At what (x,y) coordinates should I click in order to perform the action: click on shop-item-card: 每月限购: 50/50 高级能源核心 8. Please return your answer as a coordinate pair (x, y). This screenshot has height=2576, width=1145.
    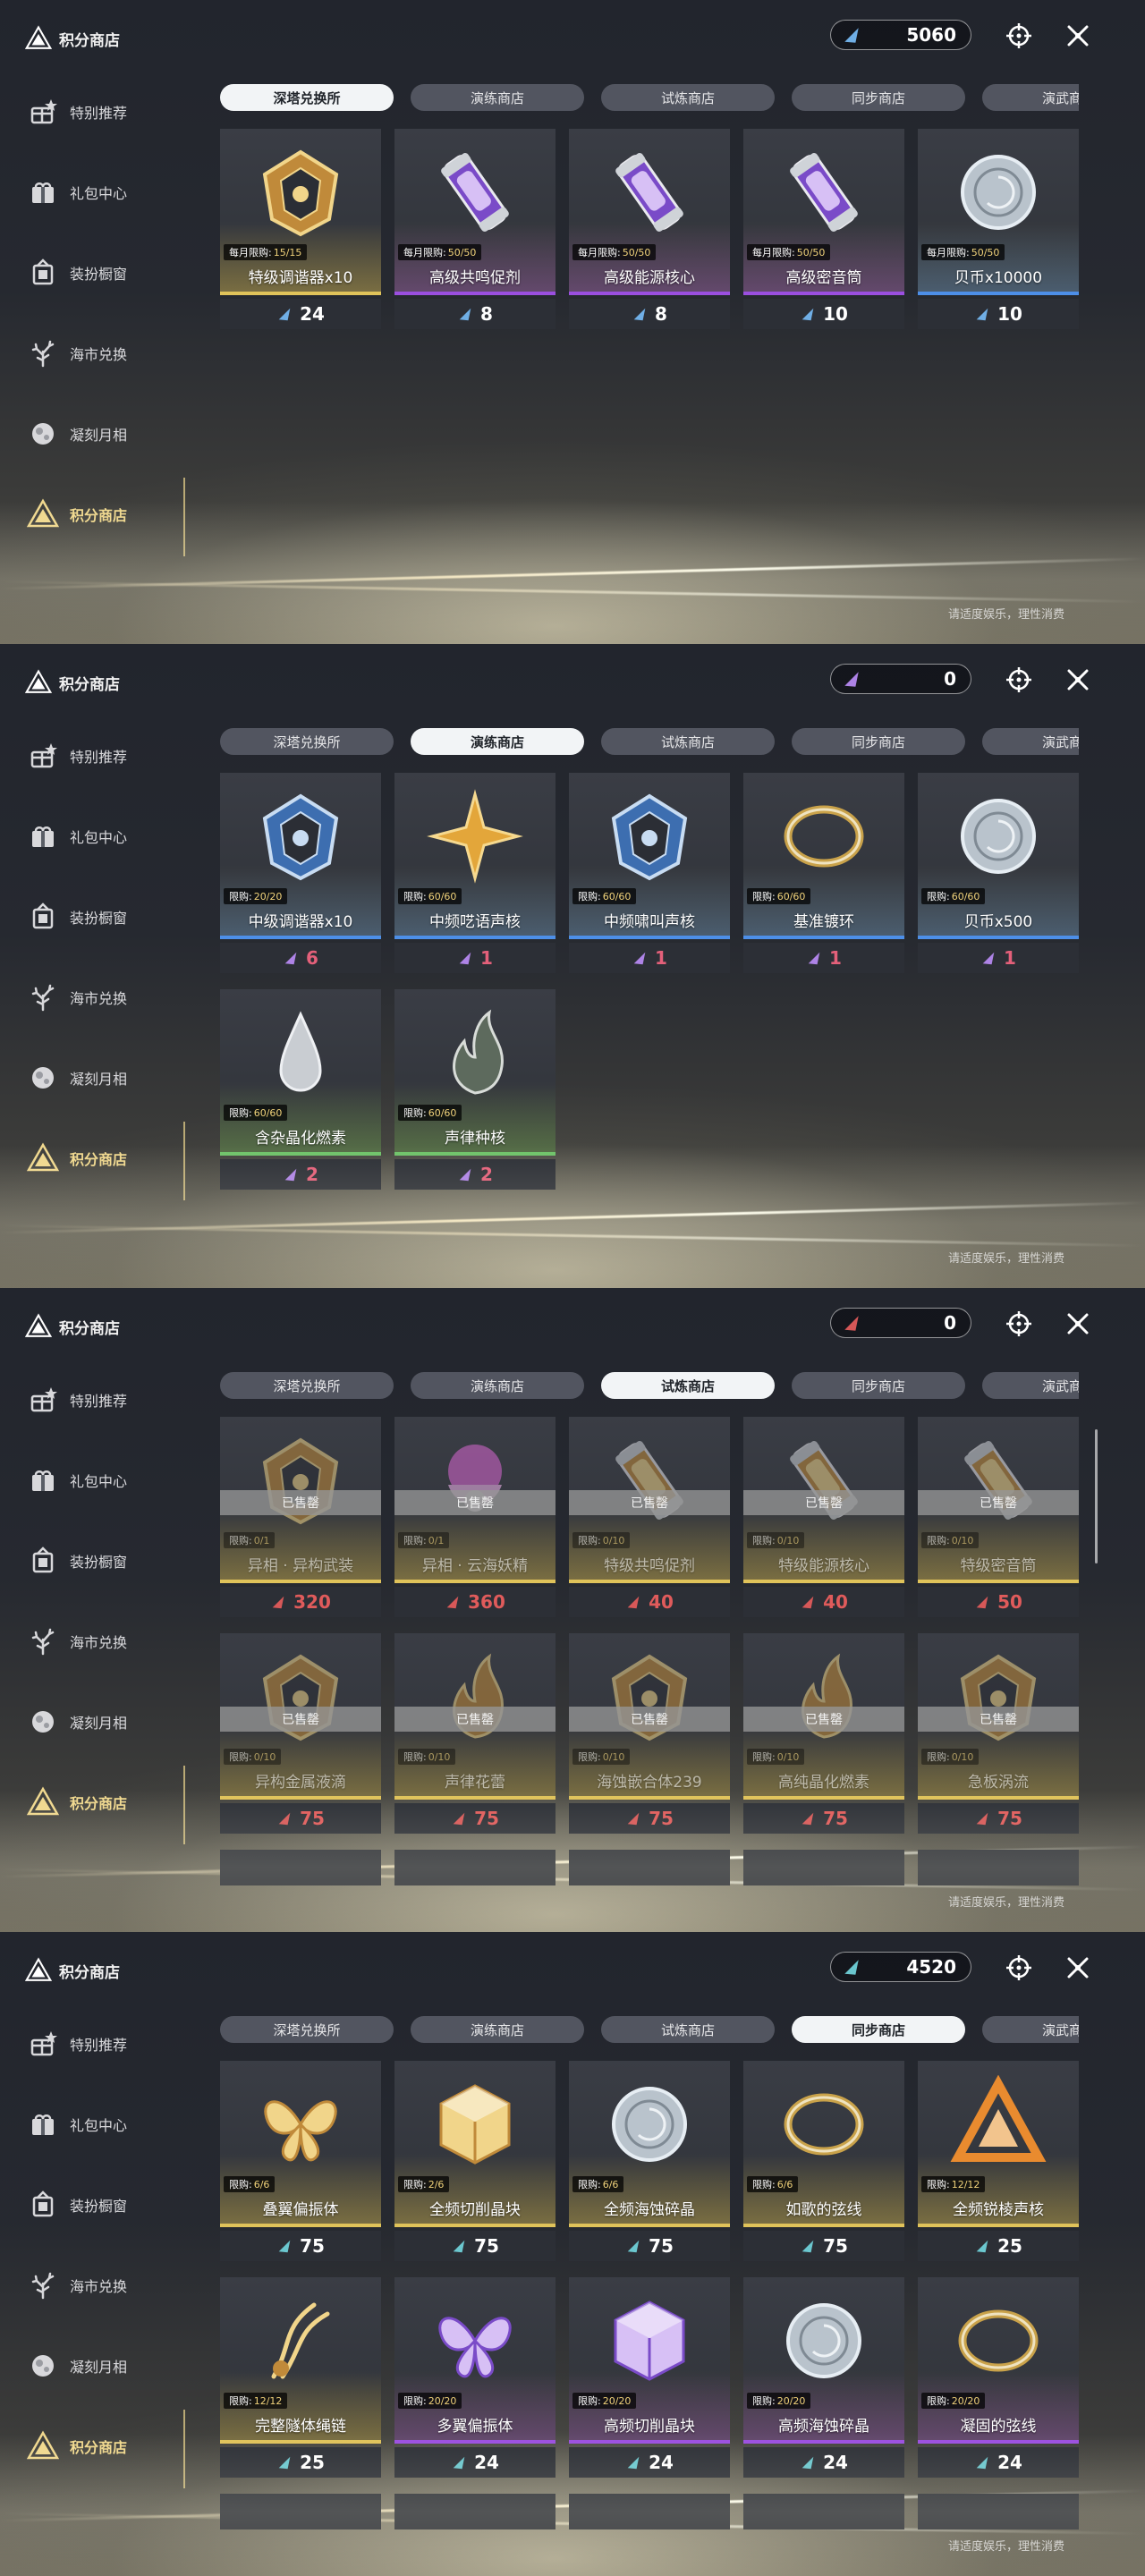
    Looking at the image, I should click on (649, 231).